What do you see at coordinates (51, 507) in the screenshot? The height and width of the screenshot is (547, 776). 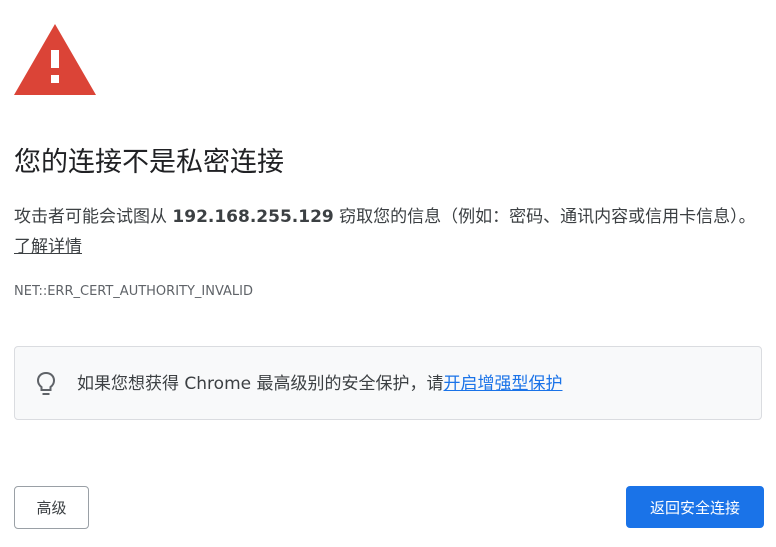 I see `advanced-button: 高级` at bounding box center [51, 507].